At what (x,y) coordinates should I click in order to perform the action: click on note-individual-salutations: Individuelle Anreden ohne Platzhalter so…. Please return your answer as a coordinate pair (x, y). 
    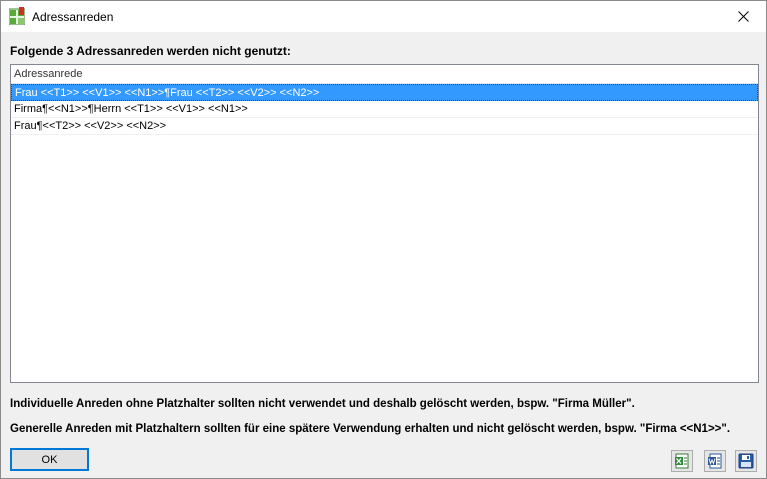
    Looking at the image, I should click on (322, 404).